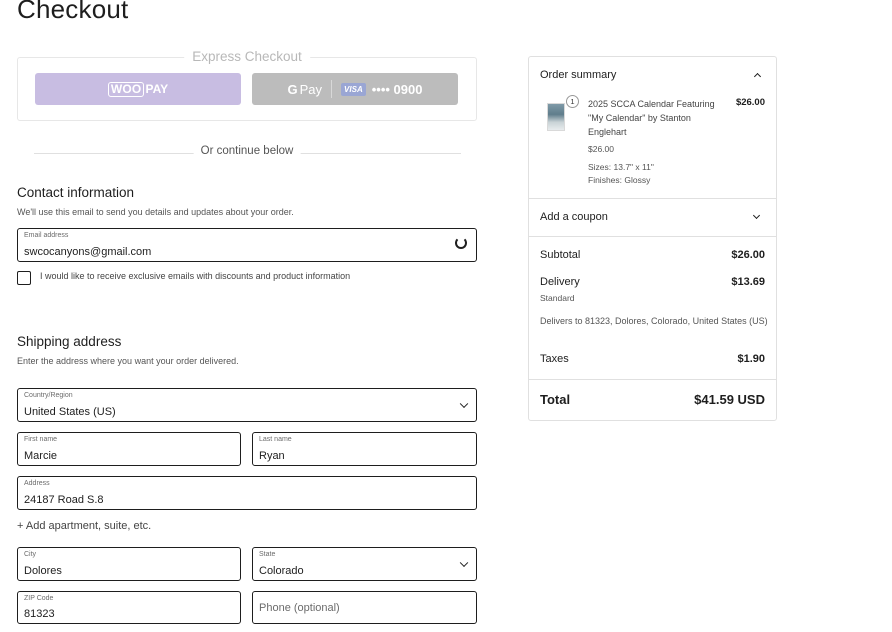 This screenshot has height=632, width=892. What do you see at coordinates (247, 56) in the screenshot?
I see `express-checkout-title: Express Checkout` at bounding box center [247, 56].